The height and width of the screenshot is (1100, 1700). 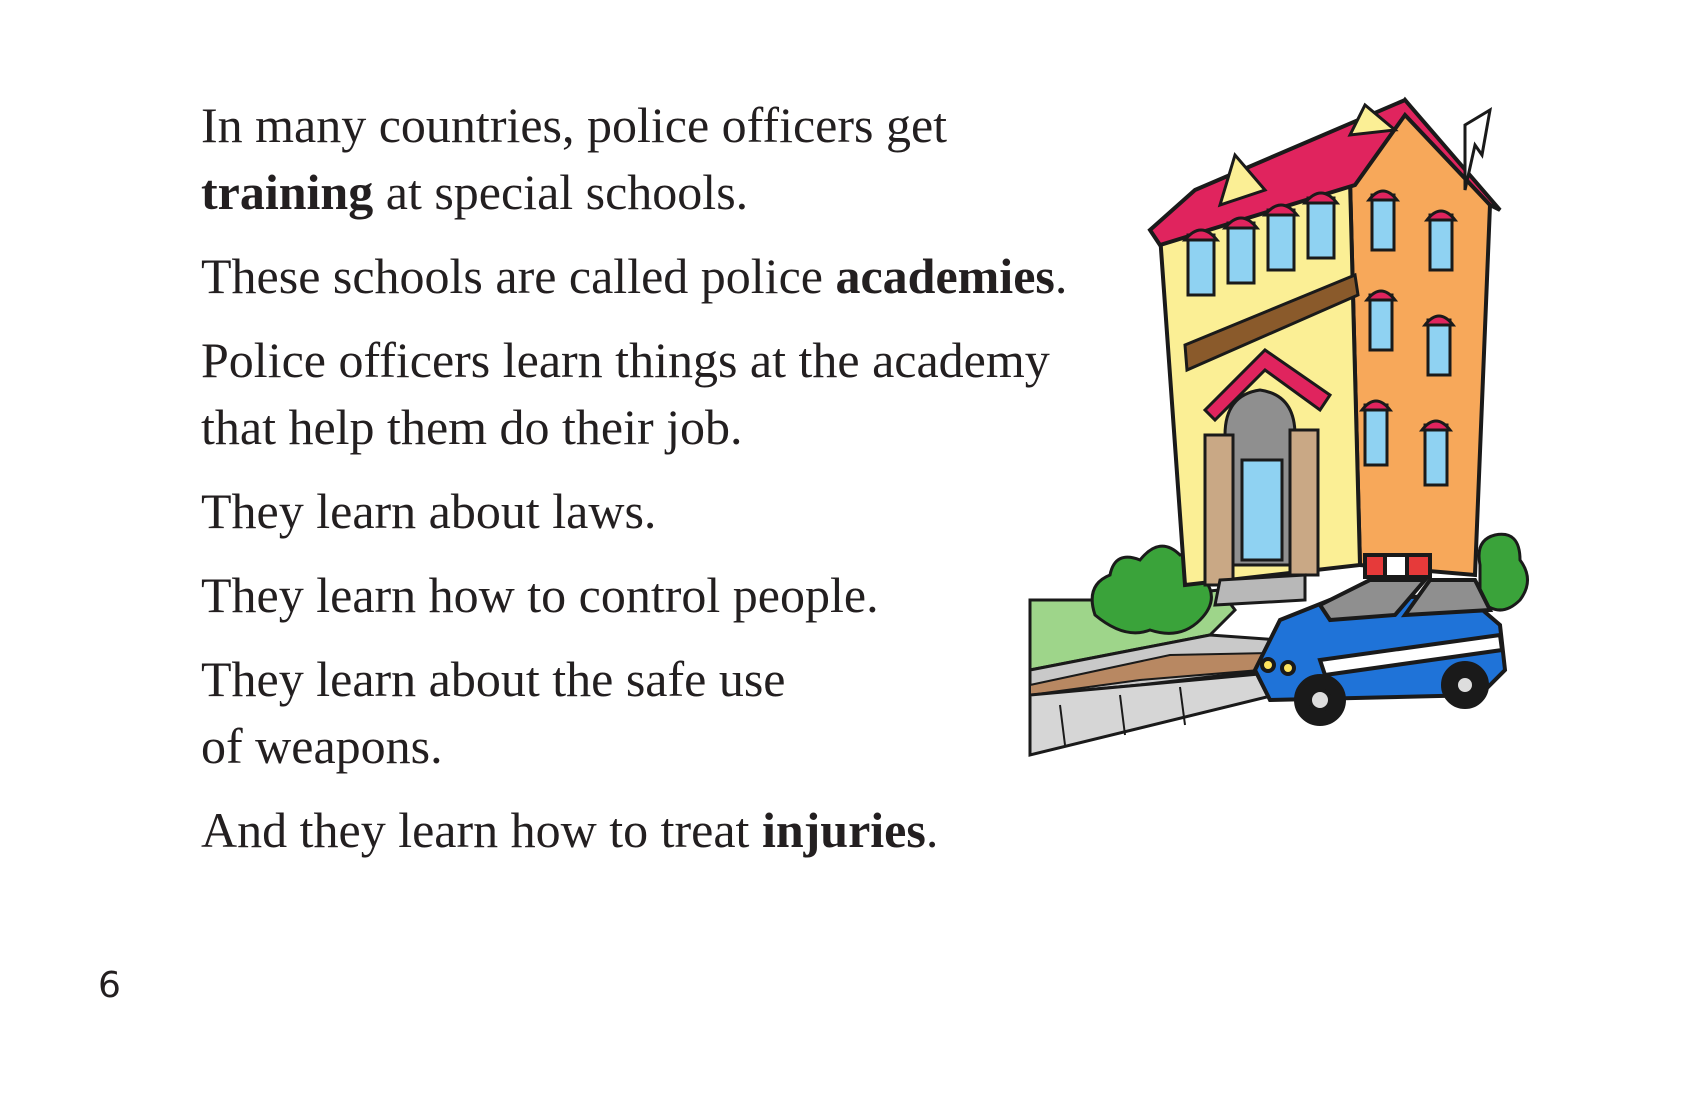 I want to click on paragraph-5-text: They learn how to control people., so click(x=540, y=595).